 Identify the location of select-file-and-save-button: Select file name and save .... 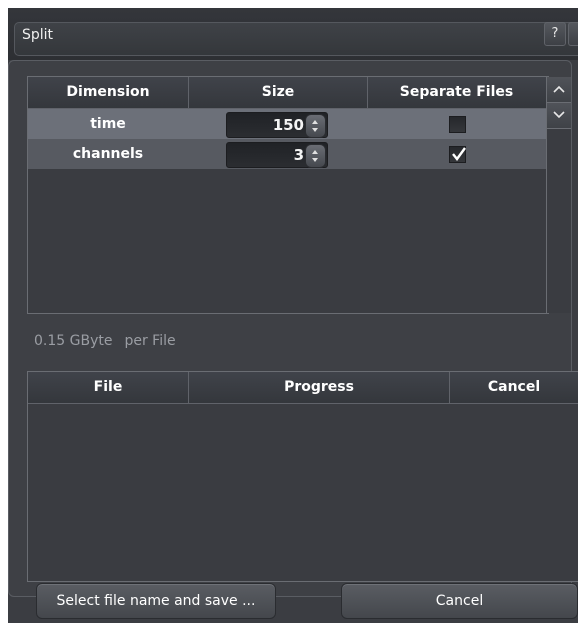
(156, 601).